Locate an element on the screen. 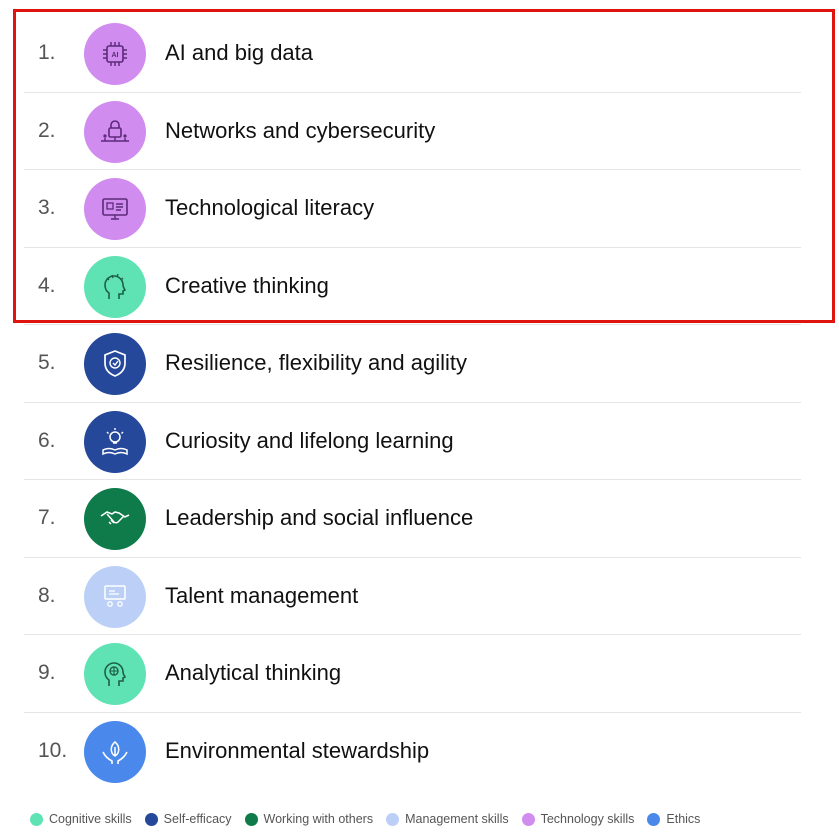 This screenshot has height=838, width=839. legend-item: Working with others is located at coordinates (309, 819).